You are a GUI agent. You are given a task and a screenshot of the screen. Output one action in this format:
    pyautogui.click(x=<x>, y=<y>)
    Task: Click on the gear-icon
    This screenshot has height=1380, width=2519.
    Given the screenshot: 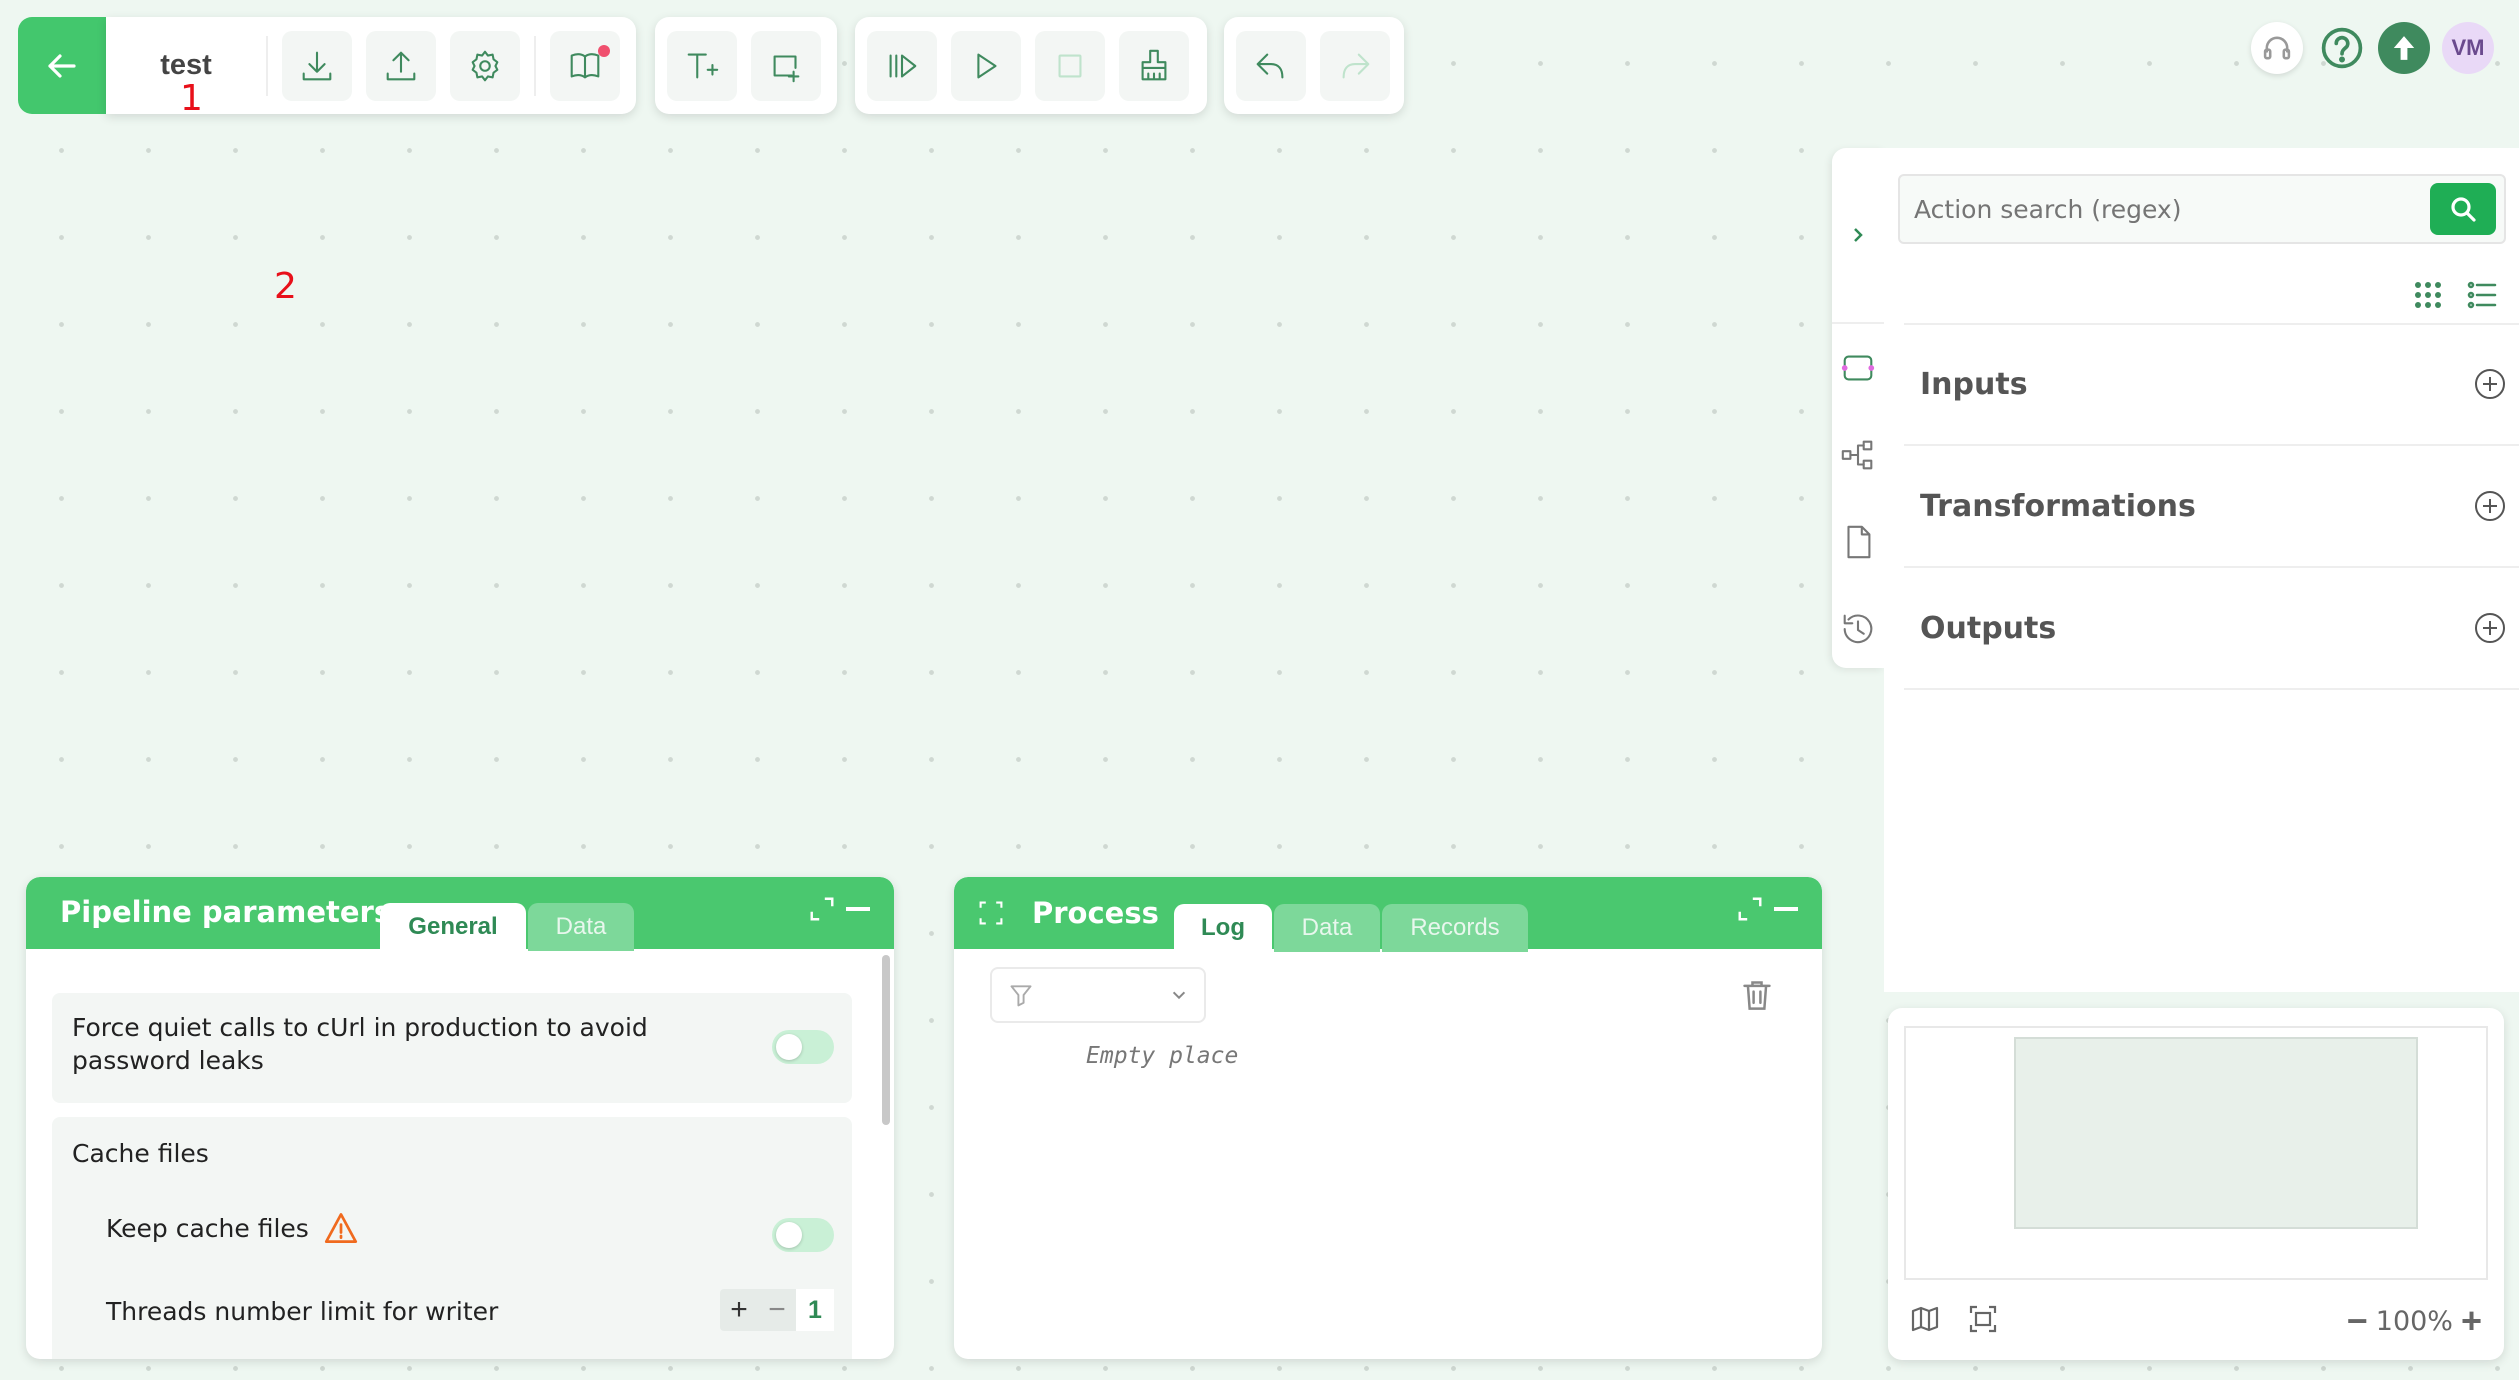 What is the action you would take?
    pyautogui.click(x=485, y=65)
    